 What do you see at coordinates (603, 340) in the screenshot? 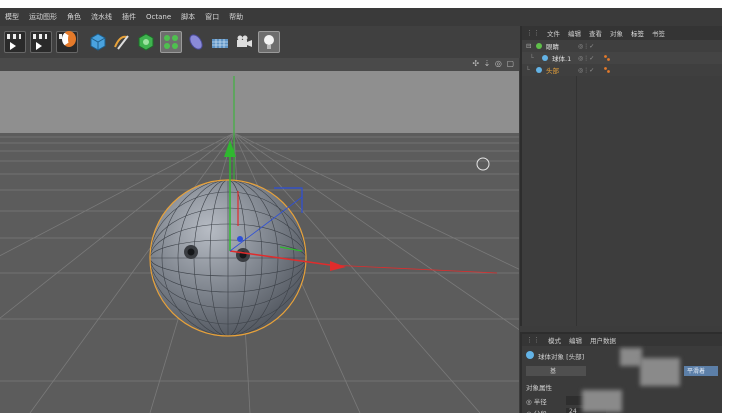
I see `attr-tab-userdata: 用户数据` at bounding box center [603, 340].